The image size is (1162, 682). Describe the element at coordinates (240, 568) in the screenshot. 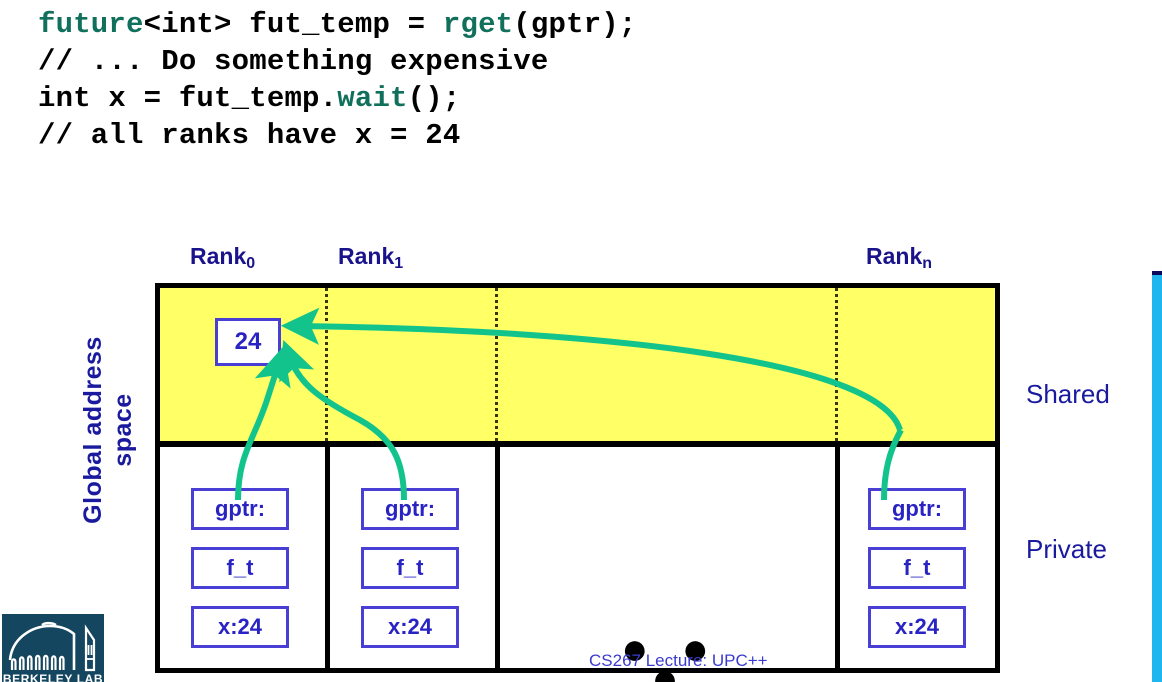

I see `rank0-cell-ft: f_t` at that location.